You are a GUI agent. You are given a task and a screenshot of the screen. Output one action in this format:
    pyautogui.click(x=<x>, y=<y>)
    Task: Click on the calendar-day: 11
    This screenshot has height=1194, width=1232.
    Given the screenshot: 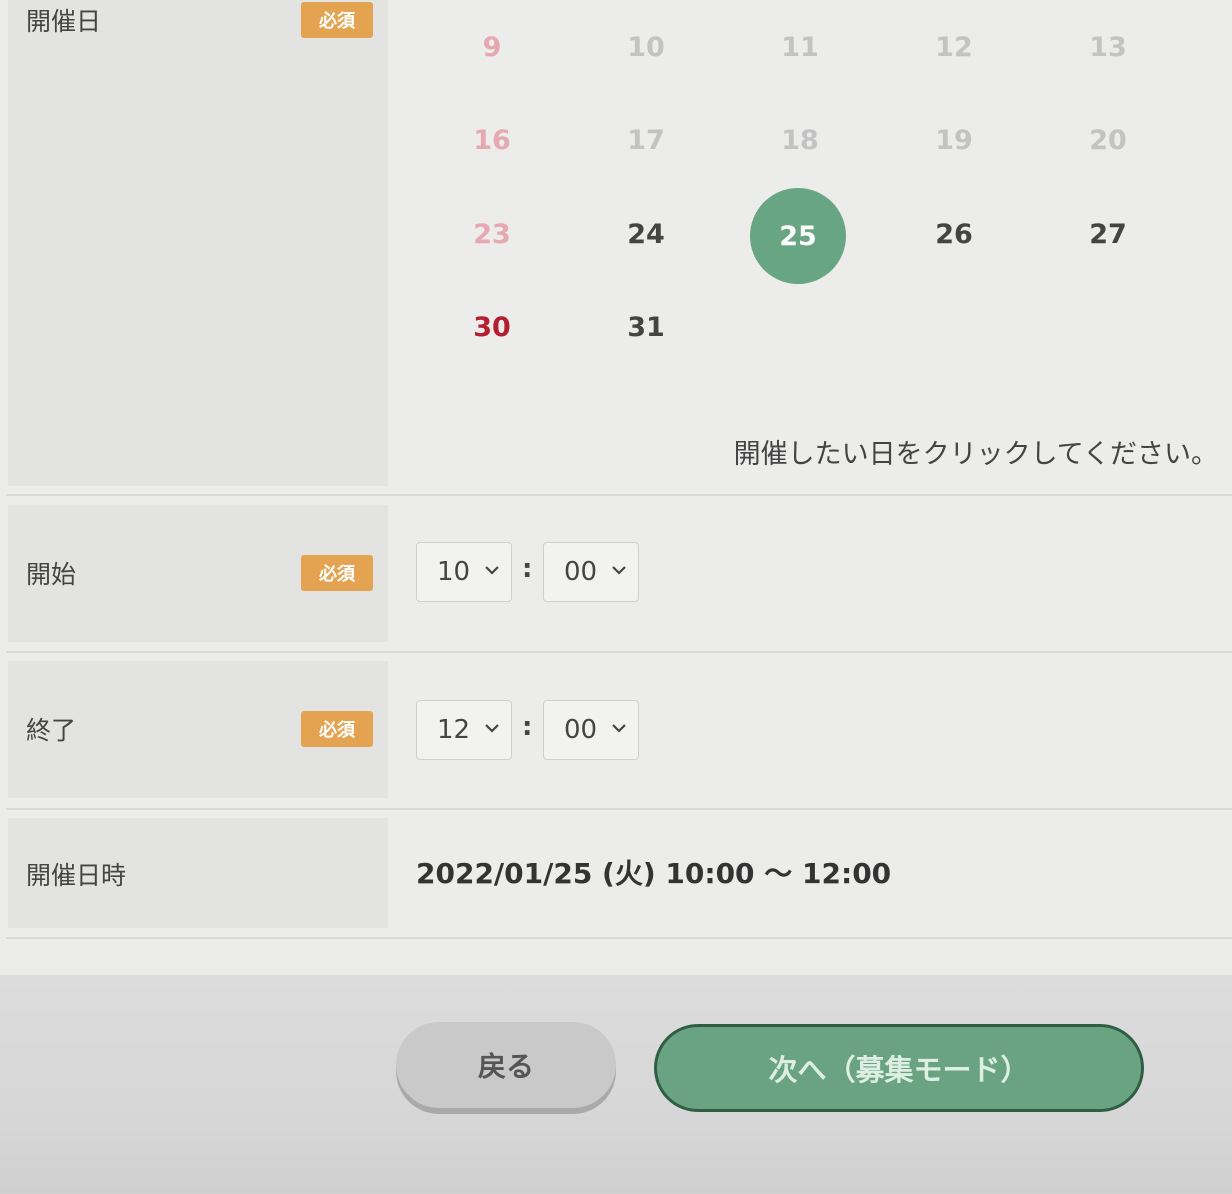 What is the action you would take?
    pyautogui.click(x=800, y=47)
    